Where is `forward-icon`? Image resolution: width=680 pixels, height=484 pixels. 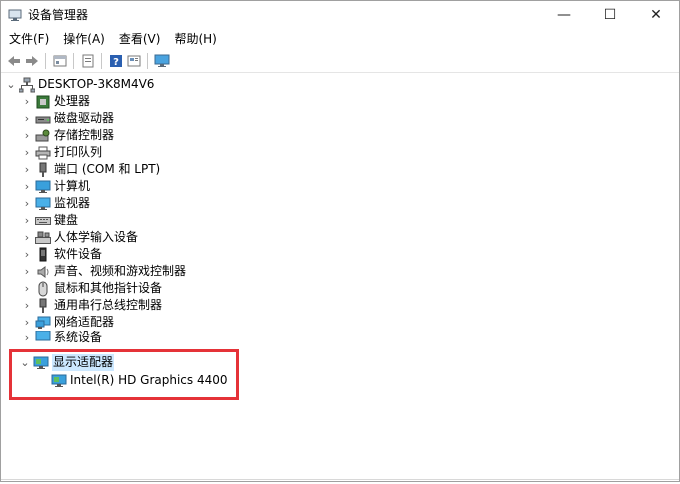
forward-icon is located at coordinates (32, 61).